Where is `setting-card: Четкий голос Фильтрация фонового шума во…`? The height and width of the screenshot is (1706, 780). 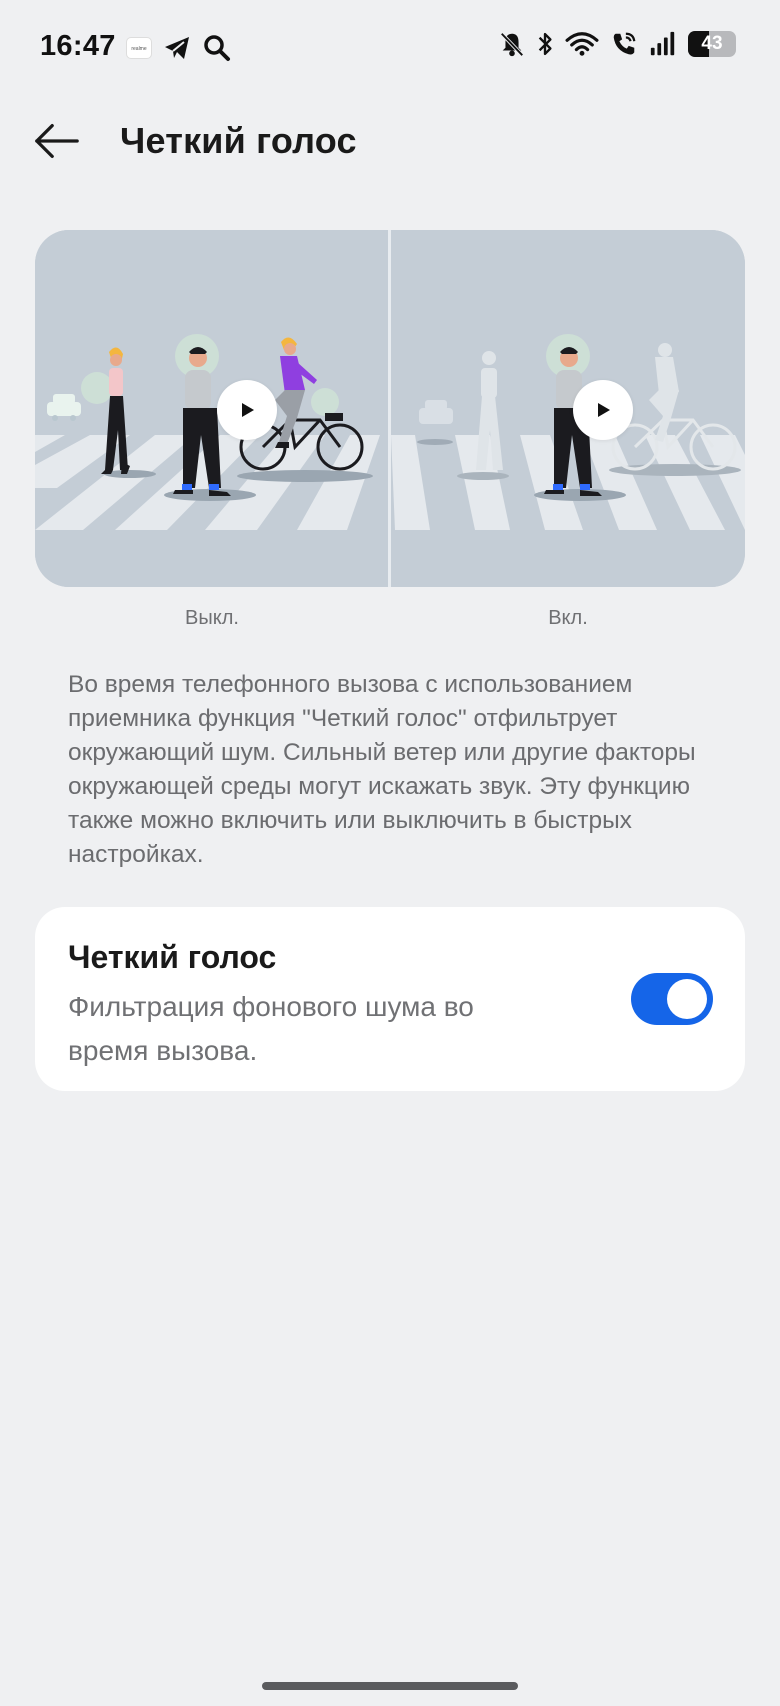
setting-card: Четкий голос Фильтрация фонового шума во… is located at coordinates (390, 999).